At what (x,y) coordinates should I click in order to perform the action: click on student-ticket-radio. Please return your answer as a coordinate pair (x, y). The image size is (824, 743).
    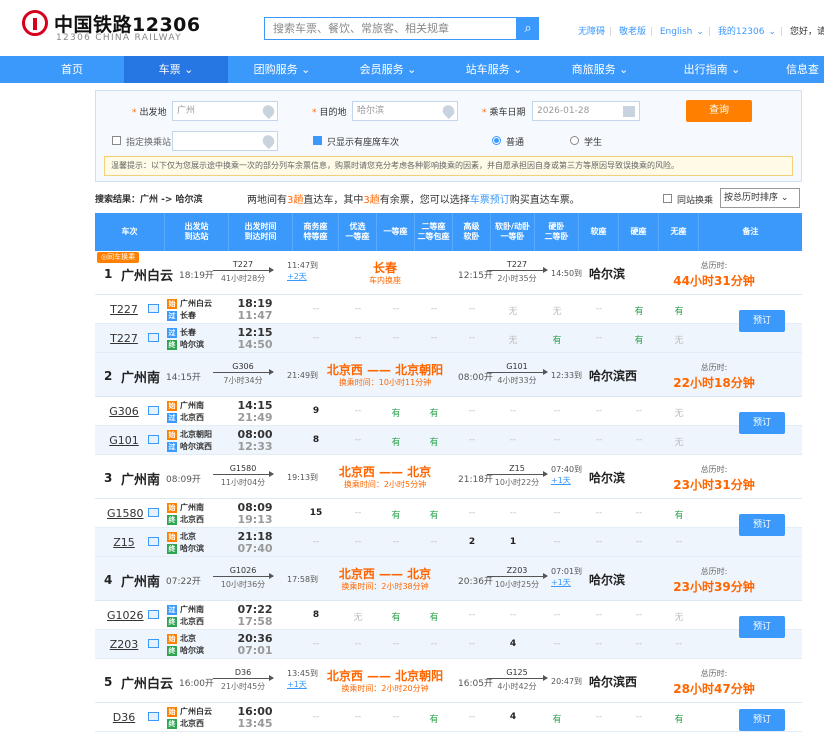
    Looking at the image, I should click on (574, 140).